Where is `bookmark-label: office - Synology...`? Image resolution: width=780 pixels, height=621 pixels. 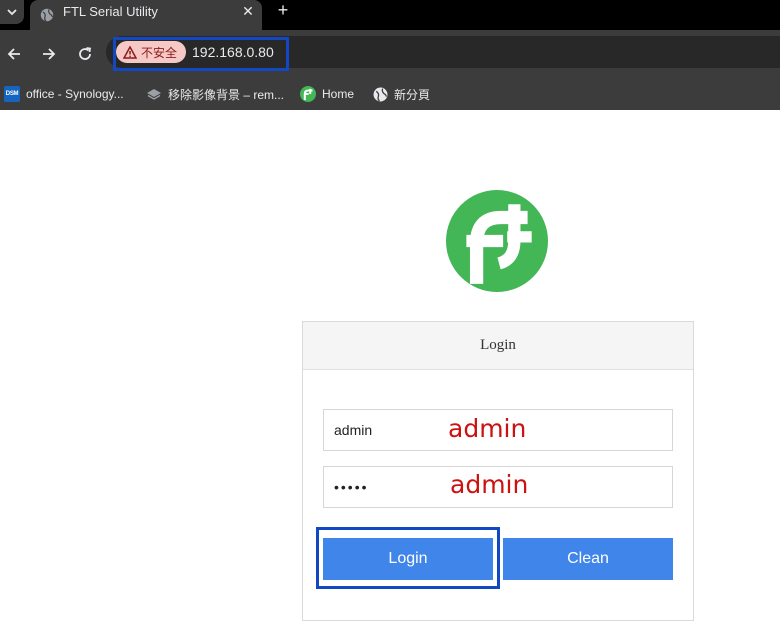
bookmark-label: office - Synology... is located at coordinates (75, 94).